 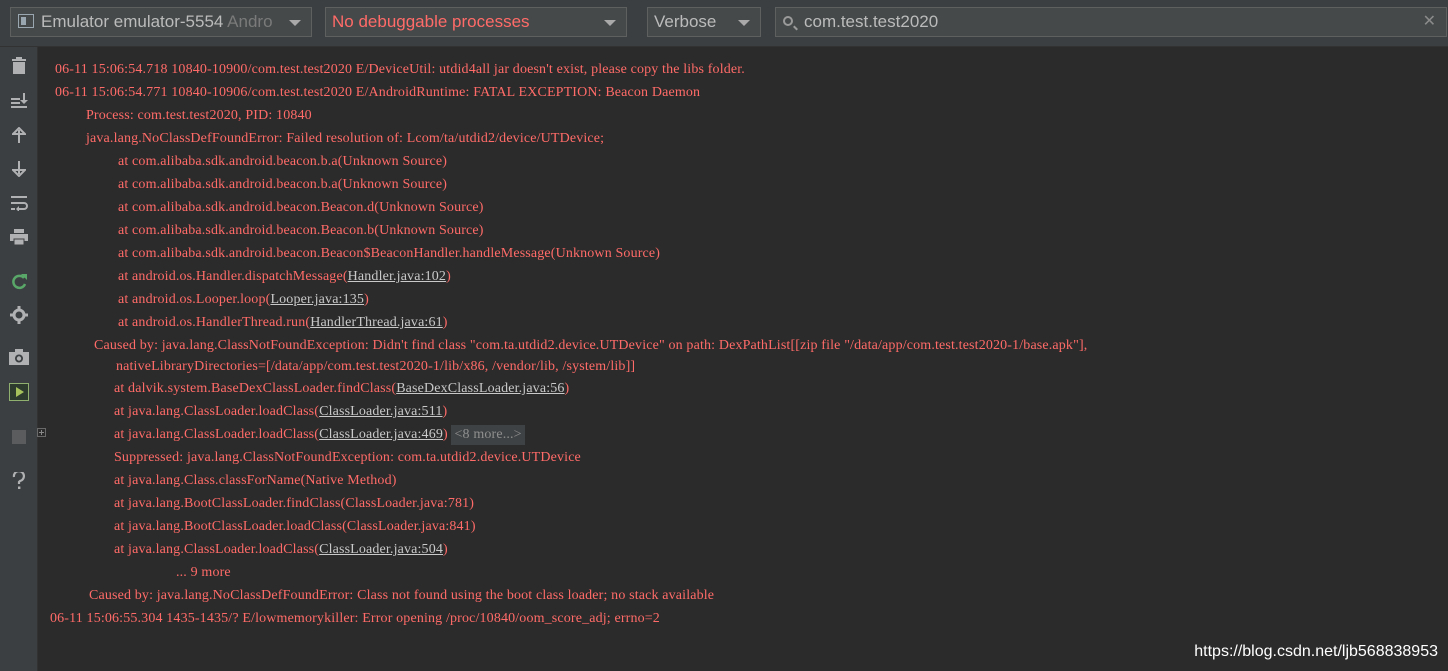 I want to click on scroll-to-end-icon, so click(x=19, y=100).